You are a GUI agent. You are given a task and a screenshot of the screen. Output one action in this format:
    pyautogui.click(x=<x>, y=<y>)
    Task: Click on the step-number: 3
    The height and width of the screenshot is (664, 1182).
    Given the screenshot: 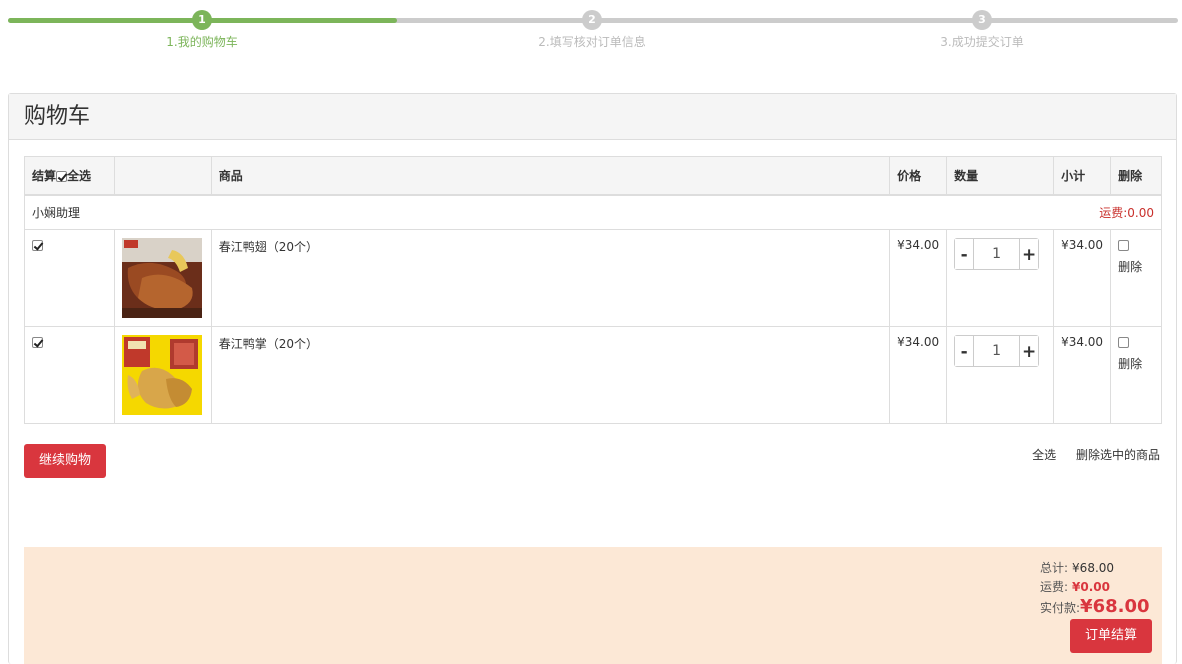 What is the action you would take?
    pyautogui.click(x=982, y=20)
    